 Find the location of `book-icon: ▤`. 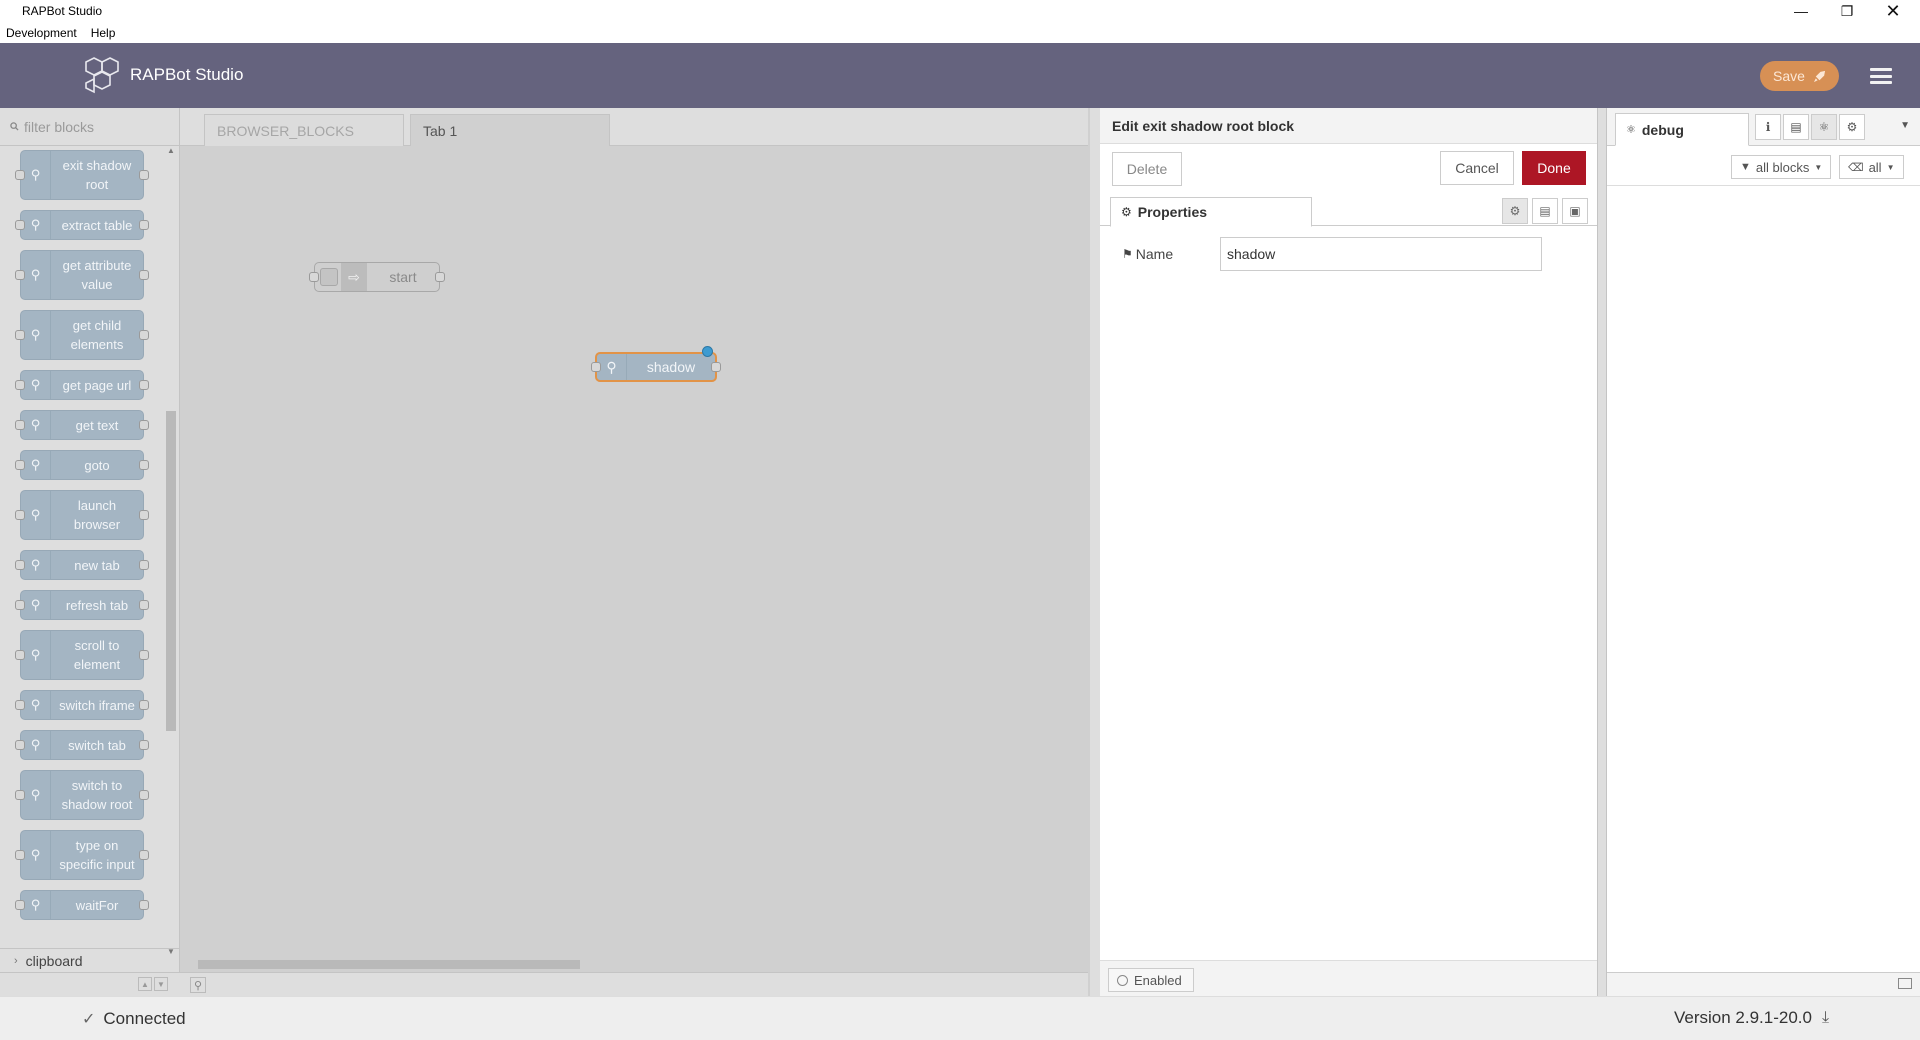

book-icon: ▤ is located at coordinates (1796, 127).